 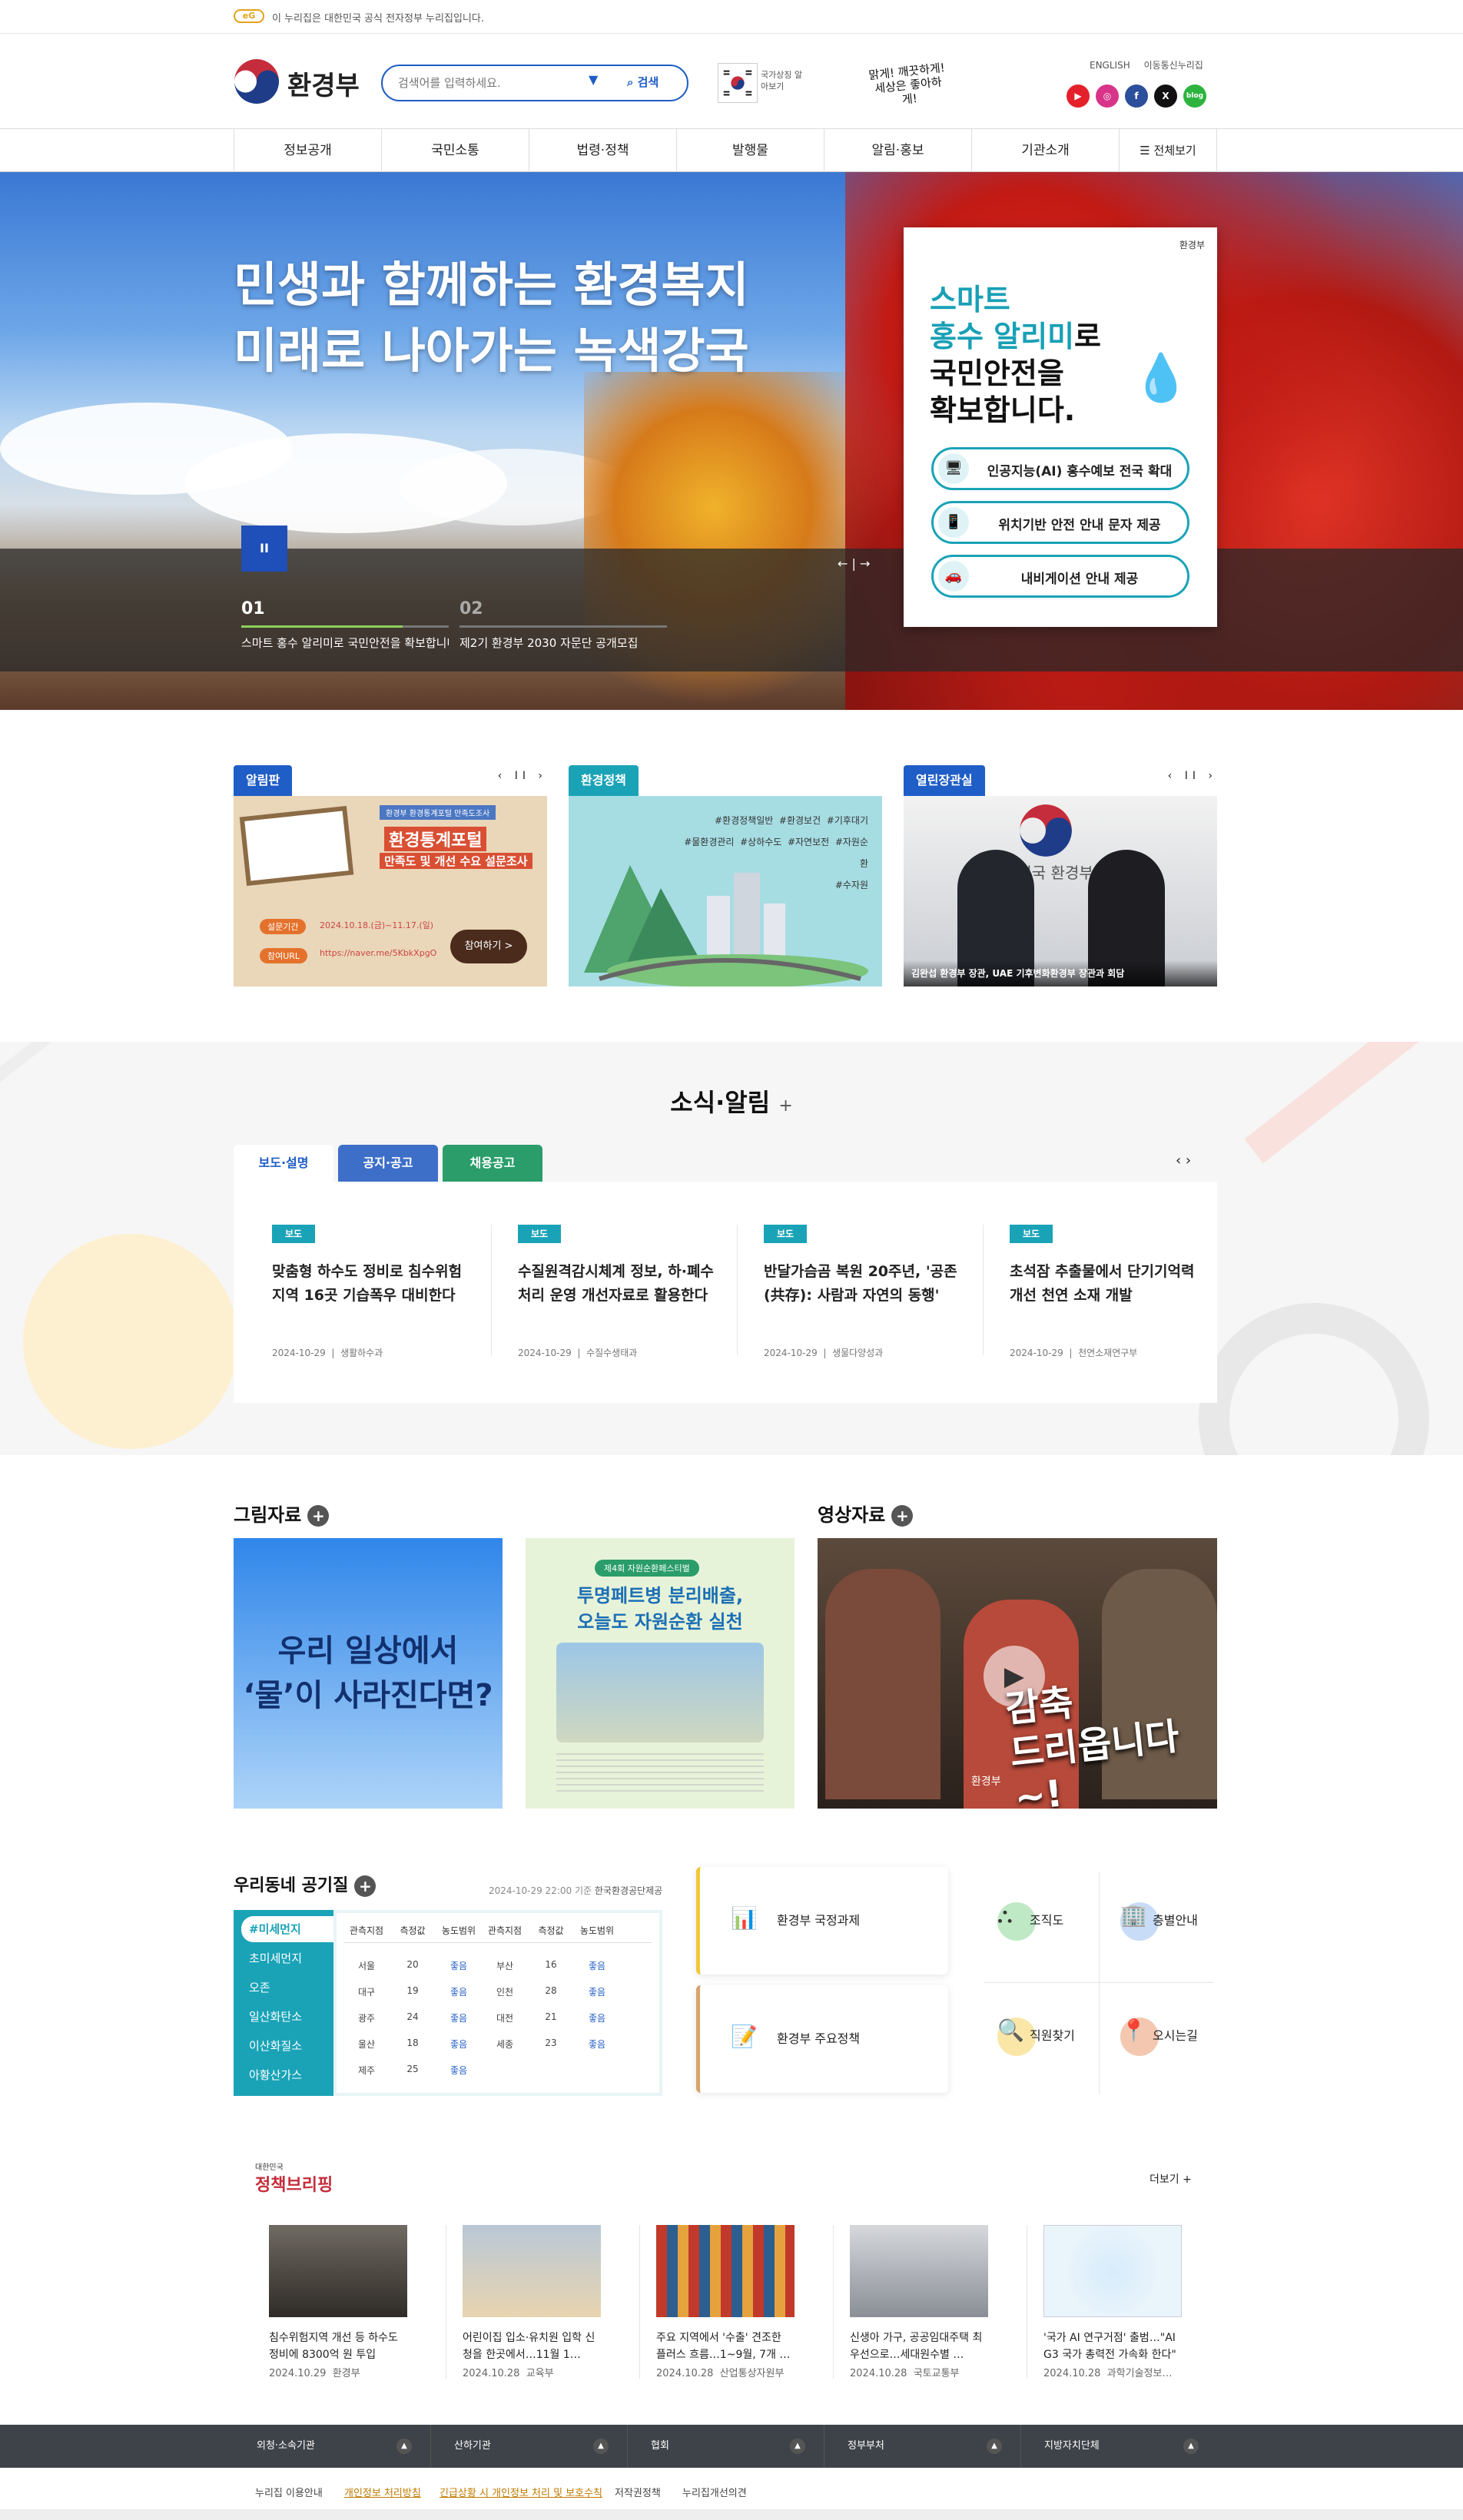 What do you see at coordinates (257, 81) in the screenshot?
I see `ministry-emblem-icon` at bounding box center [257, 81].